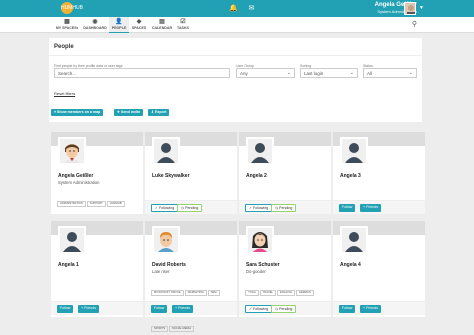 The width and height of the screenshot is (474, 335). What do you see at coordinates (162, 25) in the screenshot?
I see `nav-calendar: ▤ CALENDAR` at bounding box center [162, 25].